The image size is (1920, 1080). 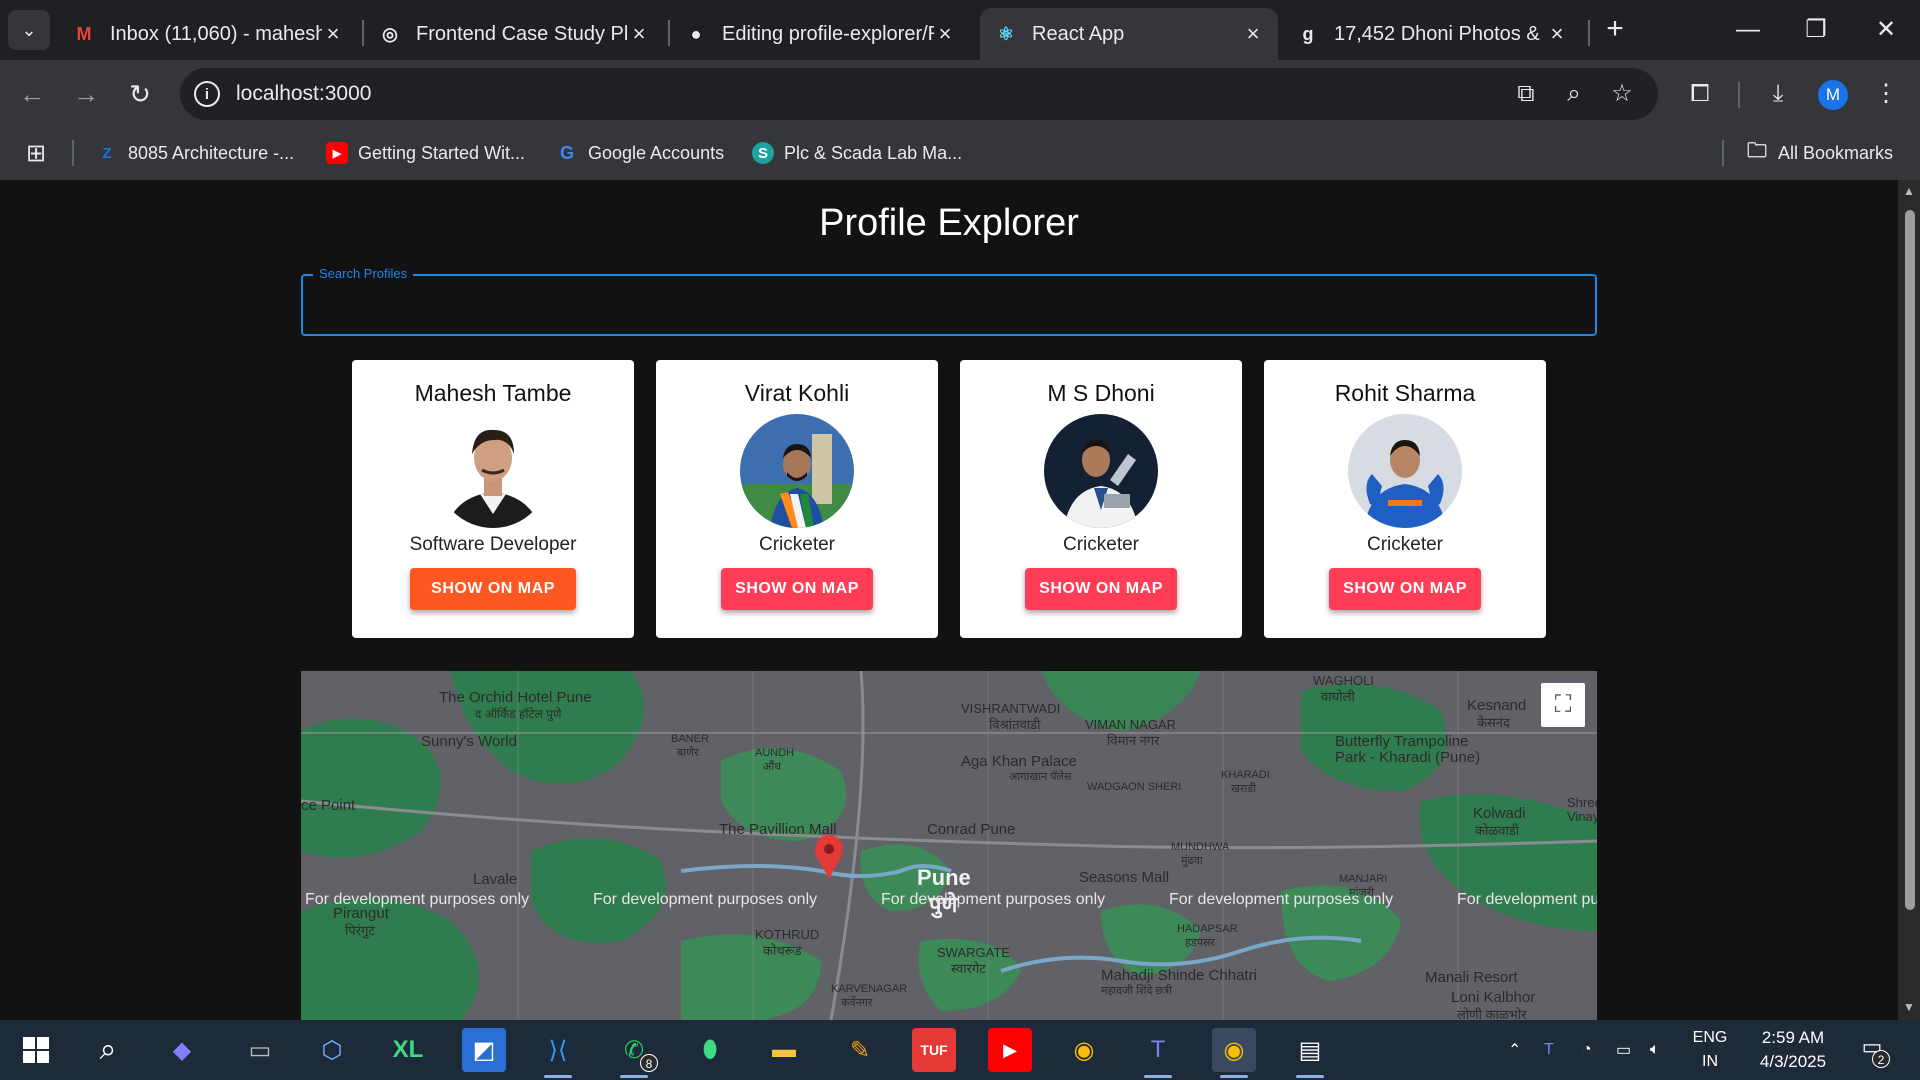 I want to click on chrome-active-icon: ◉, so click(x=1234, y=1053).